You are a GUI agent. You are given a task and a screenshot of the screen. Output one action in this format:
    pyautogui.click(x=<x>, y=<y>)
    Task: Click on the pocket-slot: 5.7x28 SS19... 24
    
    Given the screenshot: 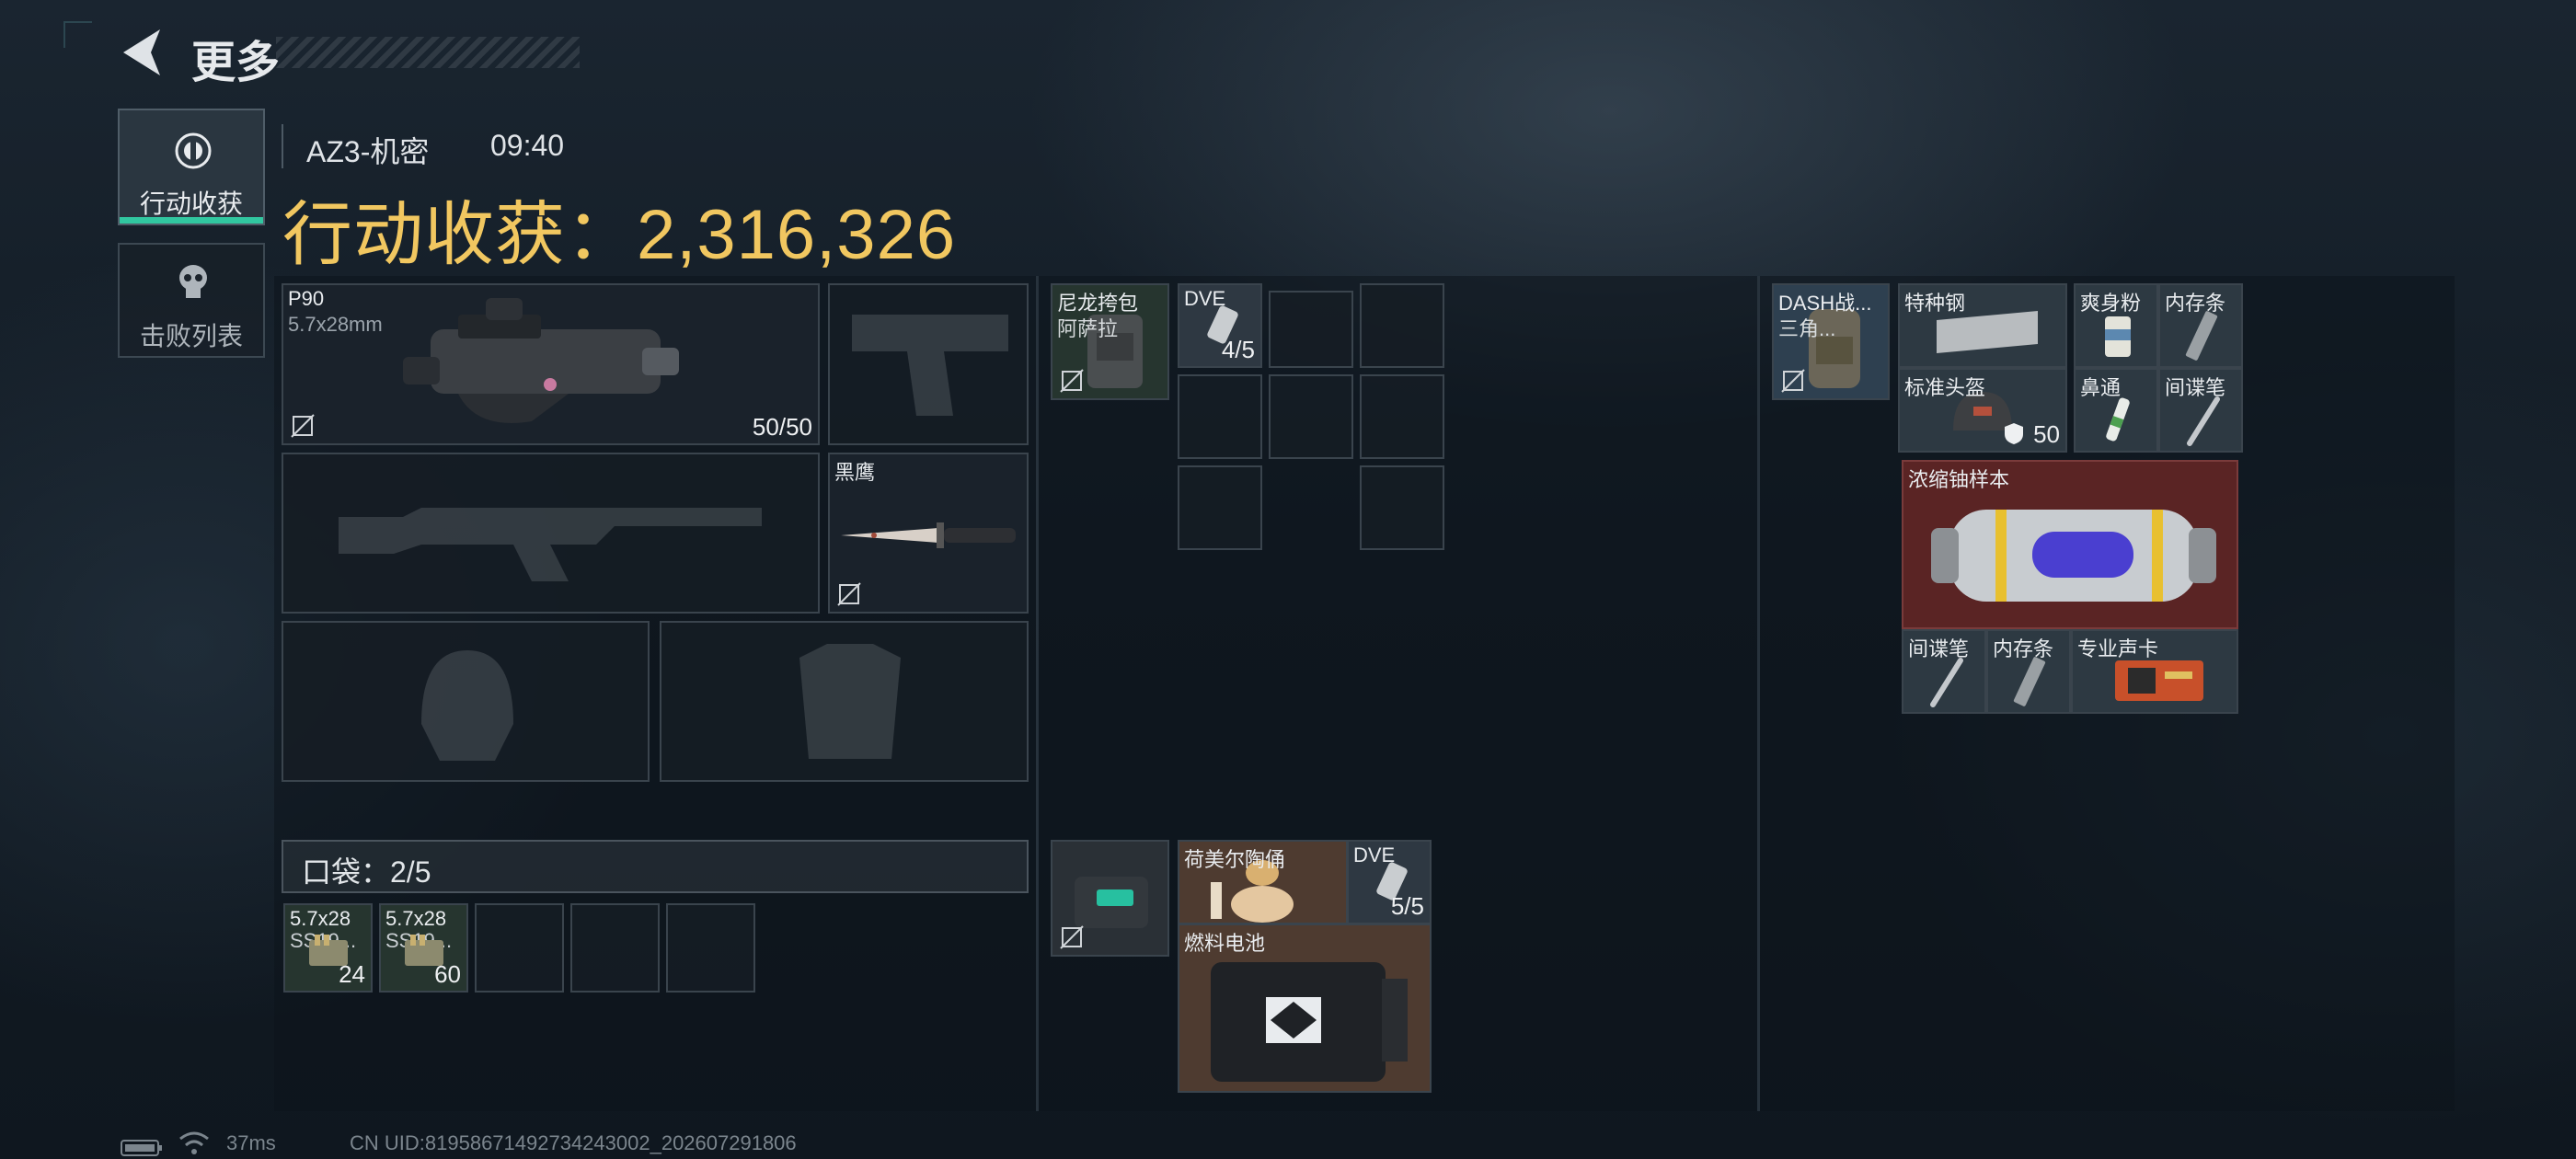 What is the action you would take?
    pyautogui.click(x=328, y=948)
    